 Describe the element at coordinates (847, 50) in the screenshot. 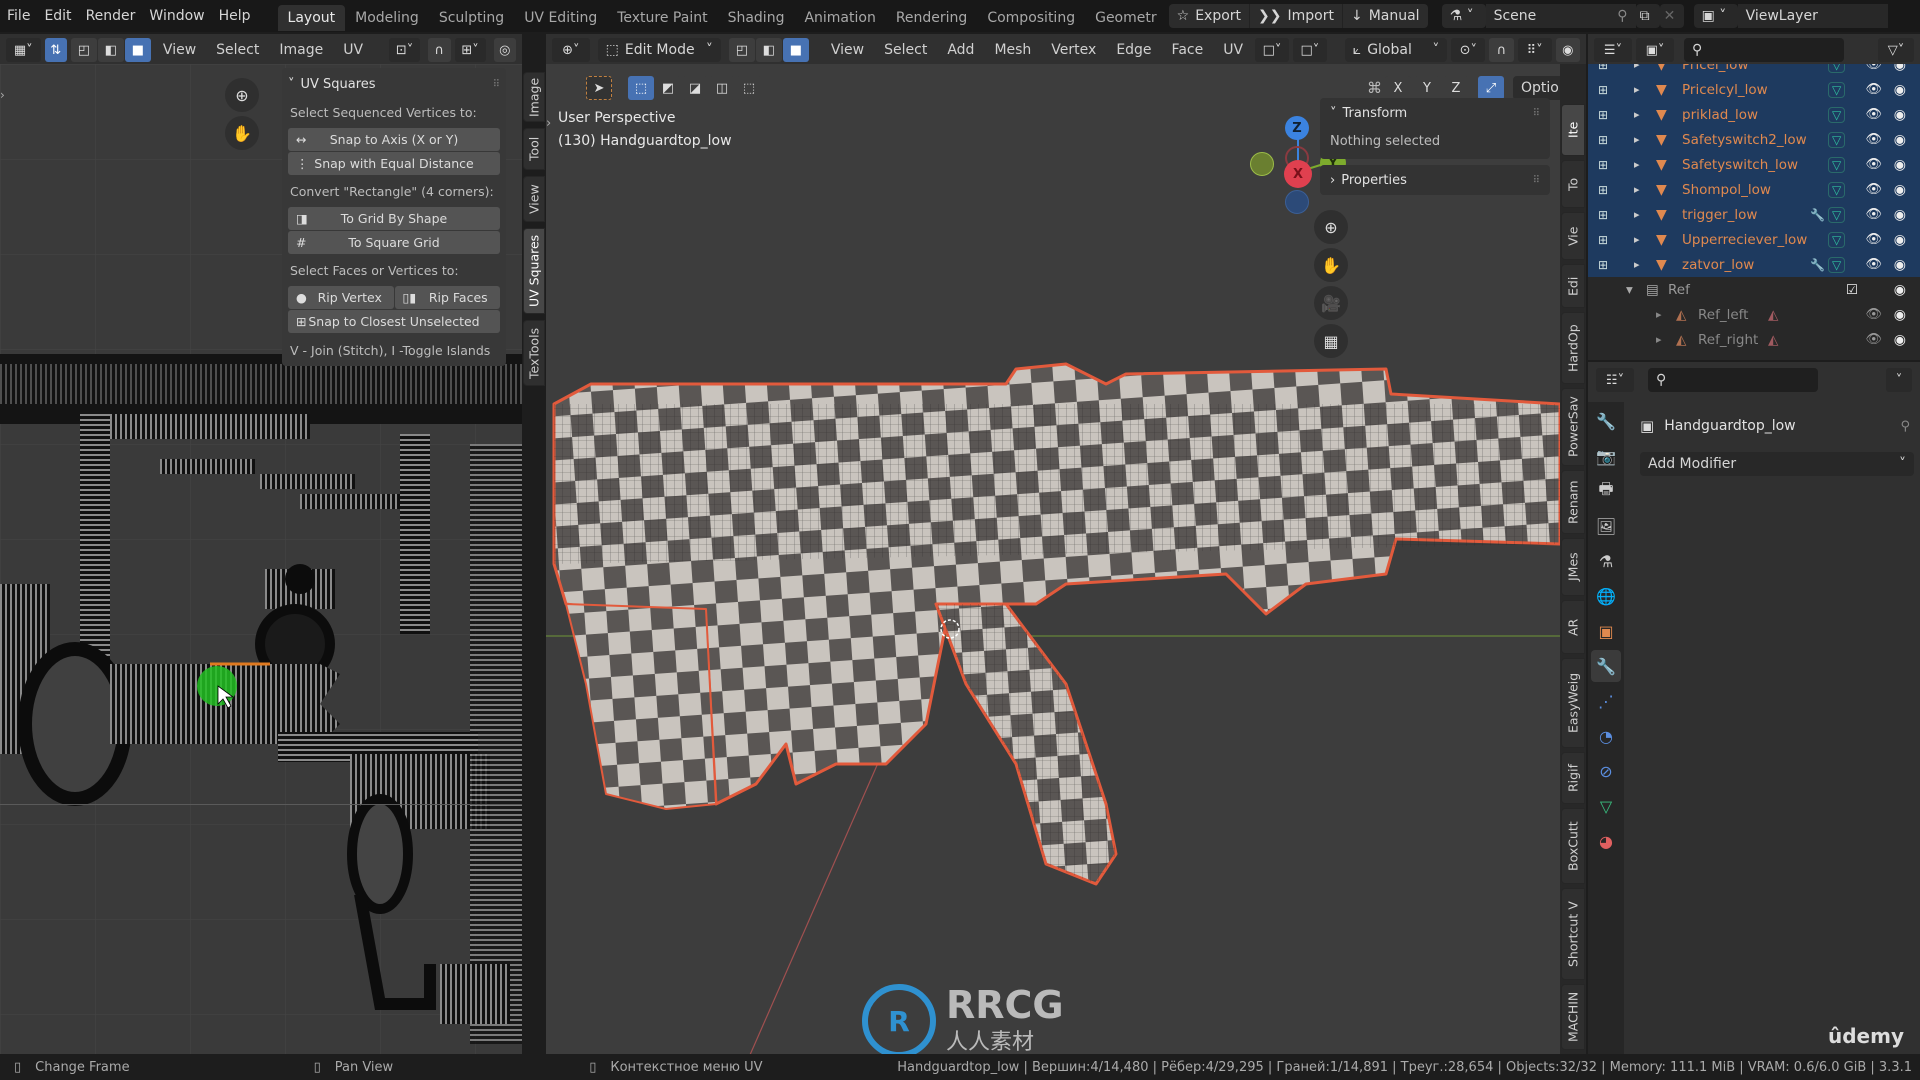

I see `vp-menu-view: View` at that location.